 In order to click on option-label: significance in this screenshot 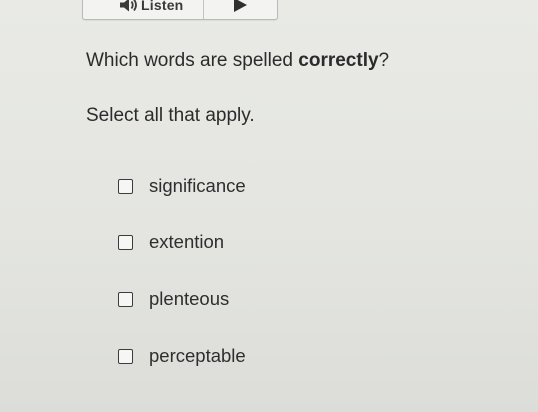, I will do `click(197, 186)`.